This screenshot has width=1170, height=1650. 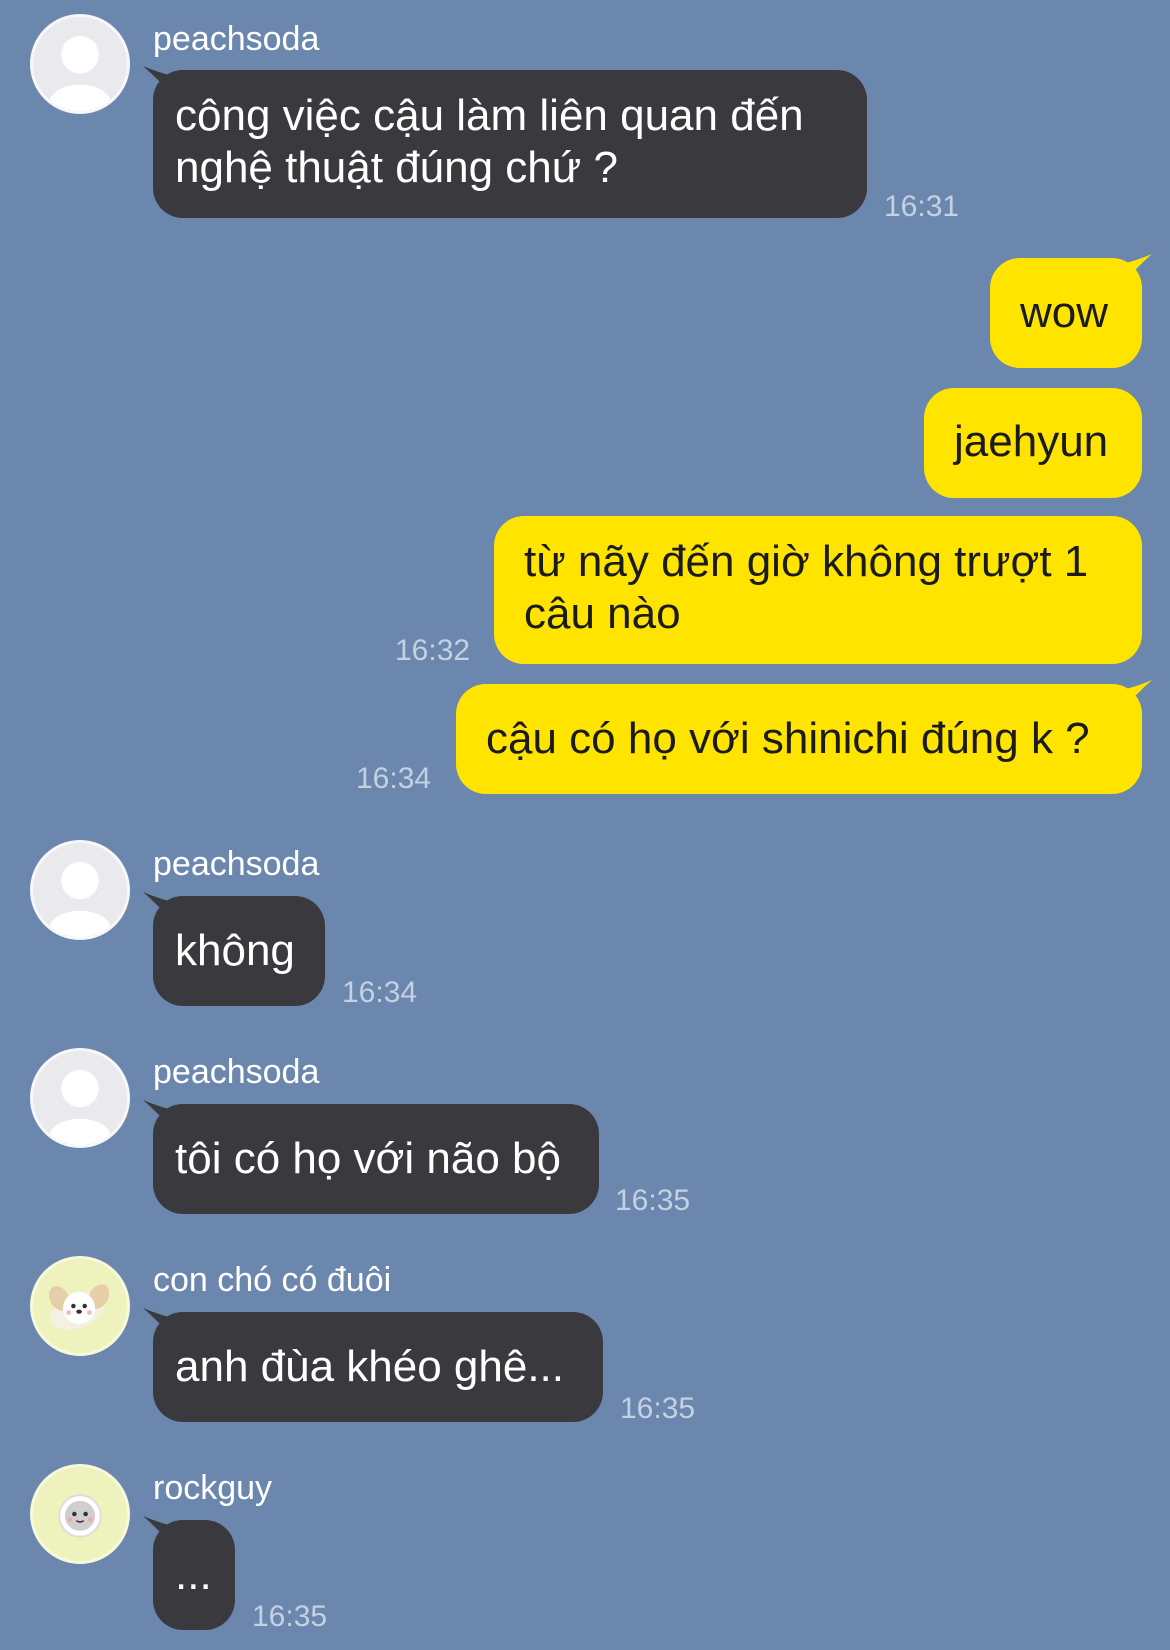 I want to click on message-text-line: không, so click(x=235, y=950).